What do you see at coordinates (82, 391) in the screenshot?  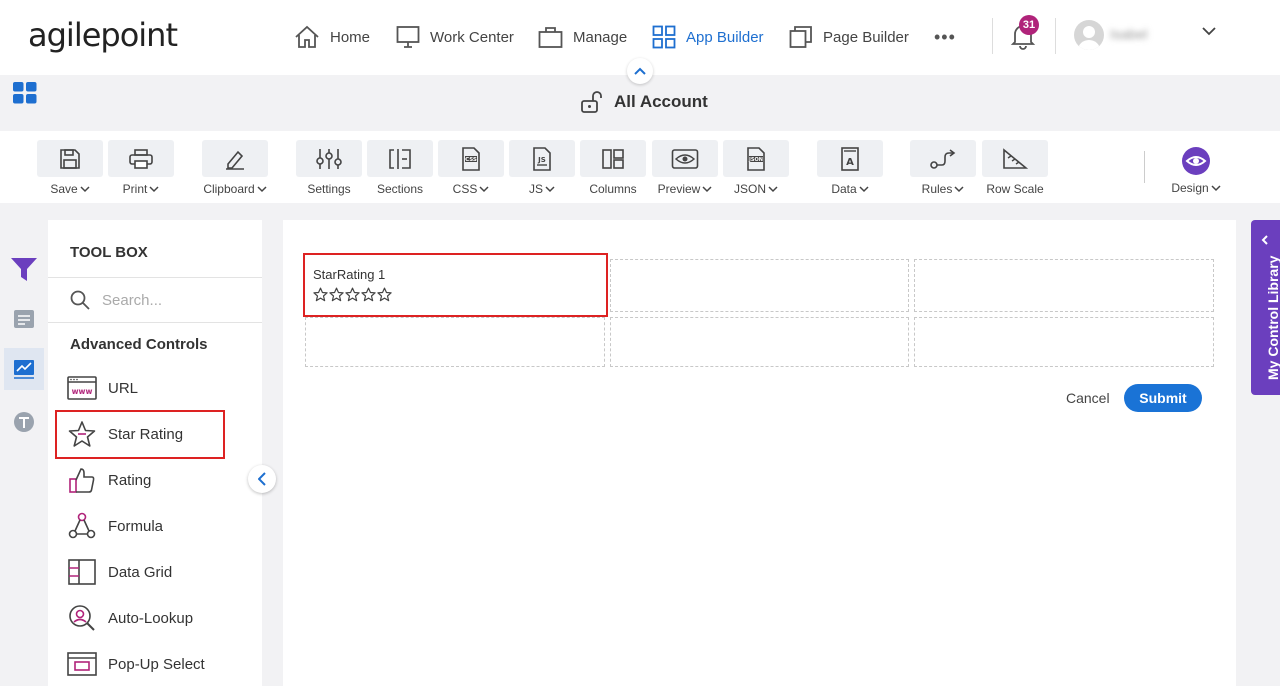 I see `svg-text: www` at bounding box center [82, 391].